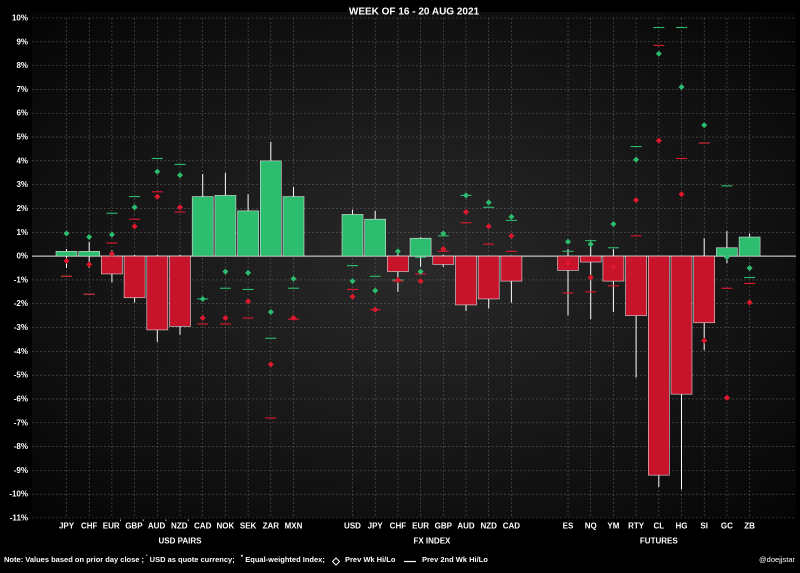  What do you see at coordinates (22, 184) in the screenshot?
I see `y-tick-label: 3%` at bounding box center [22, 184].